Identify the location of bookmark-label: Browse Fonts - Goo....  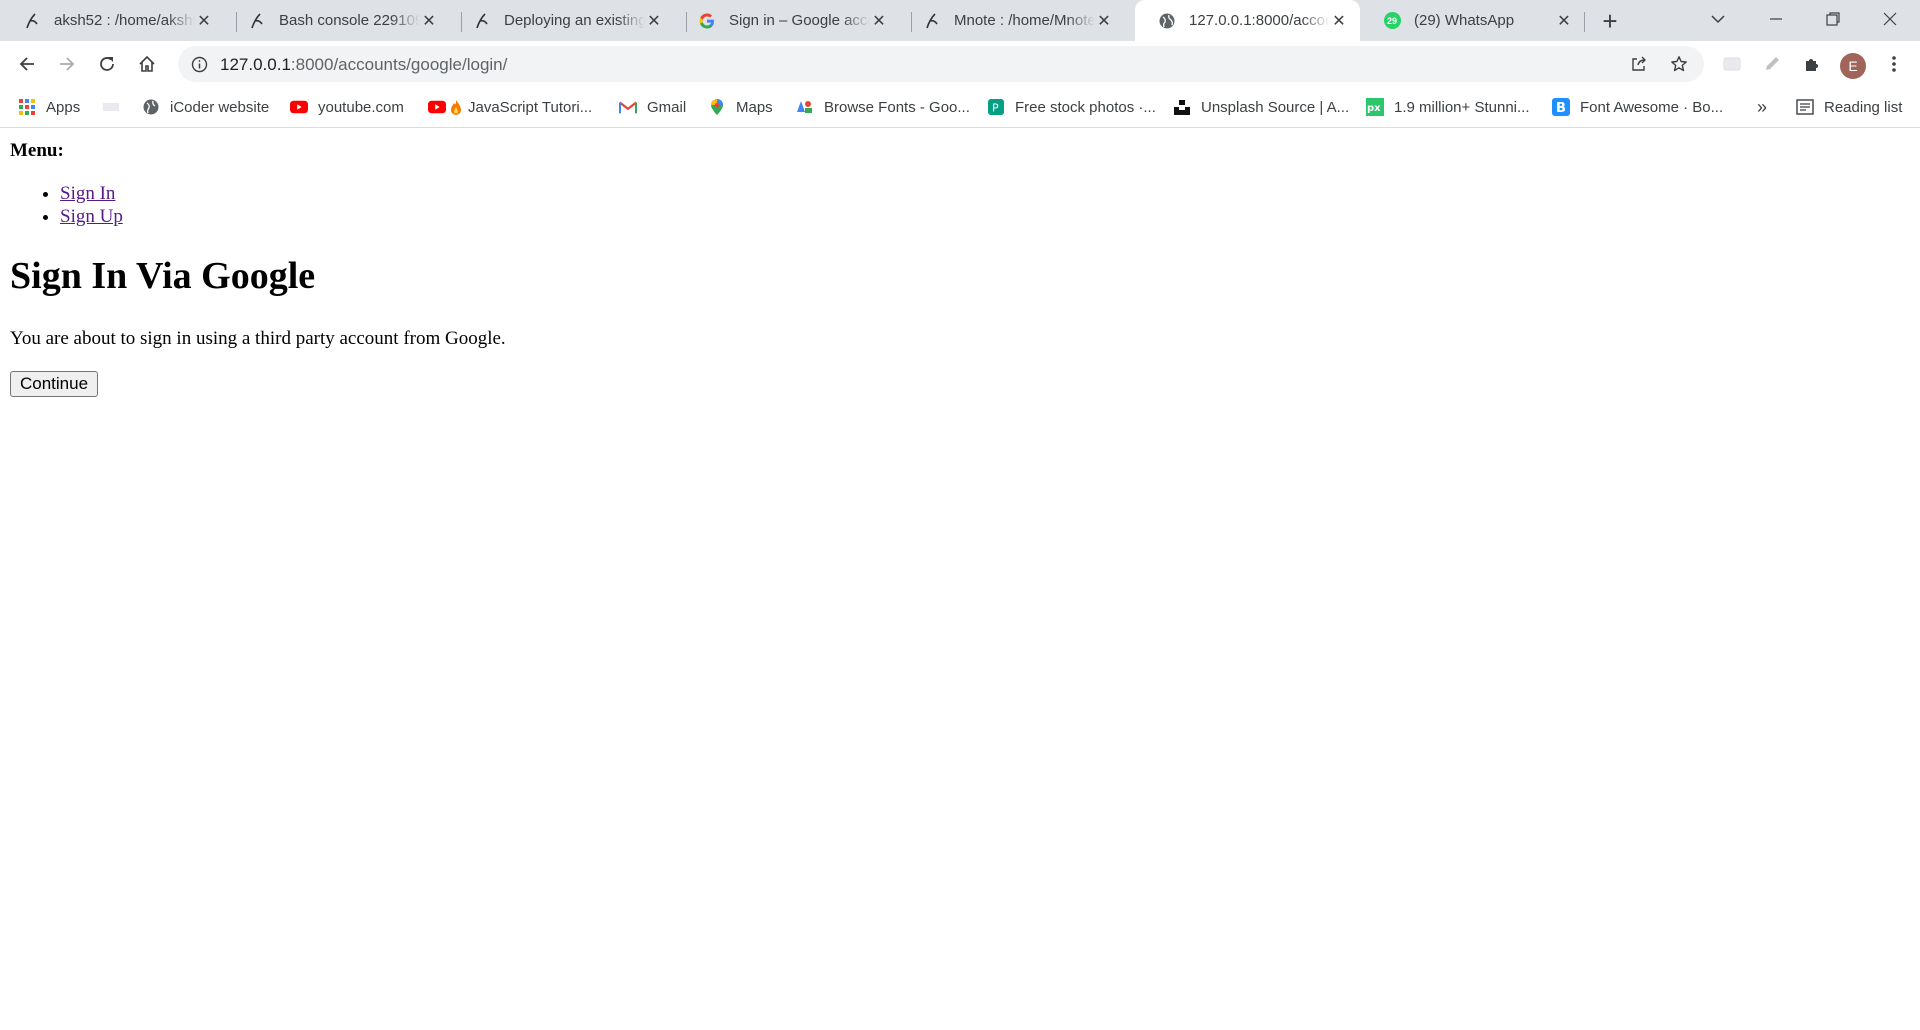
(897, 107).